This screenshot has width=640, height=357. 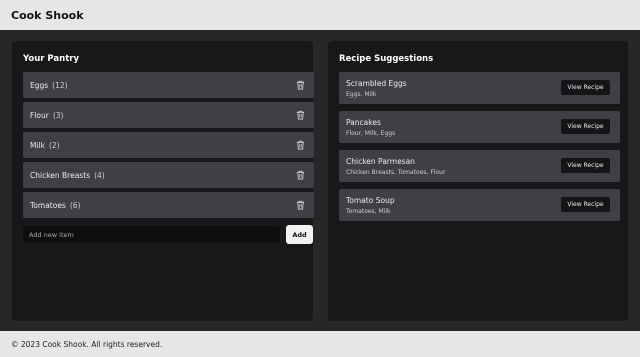 I want to click on recipe-name: Chicken Parmesan, so click(x=380, y=161).